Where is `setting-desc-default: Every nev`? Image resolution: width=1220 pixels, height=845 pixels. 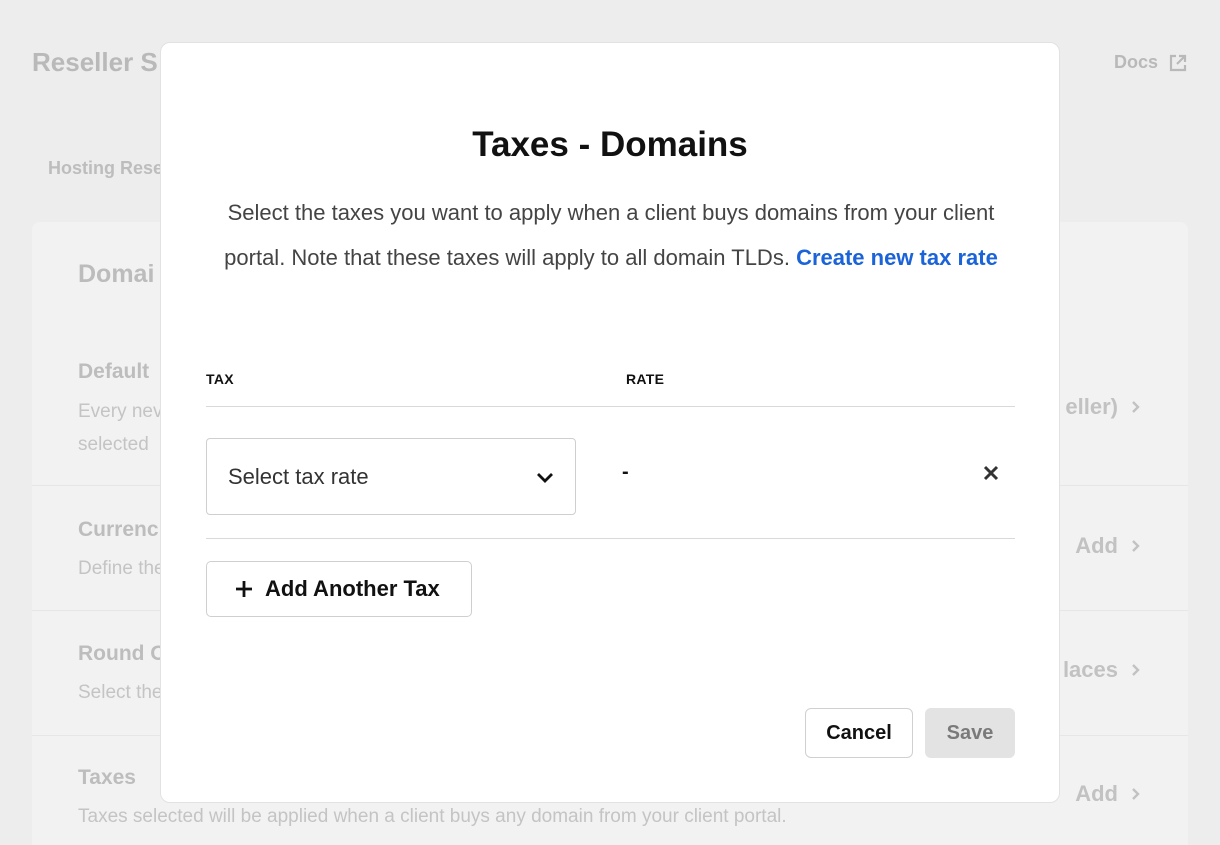 setting-desc-default: Every nev is located at coordinates (120, 411).